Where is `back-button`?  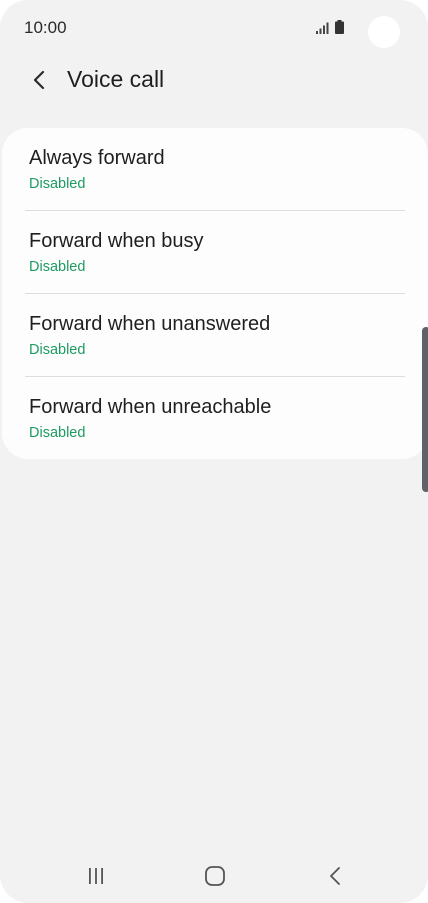
back-button is located at coordinates (39, 80).